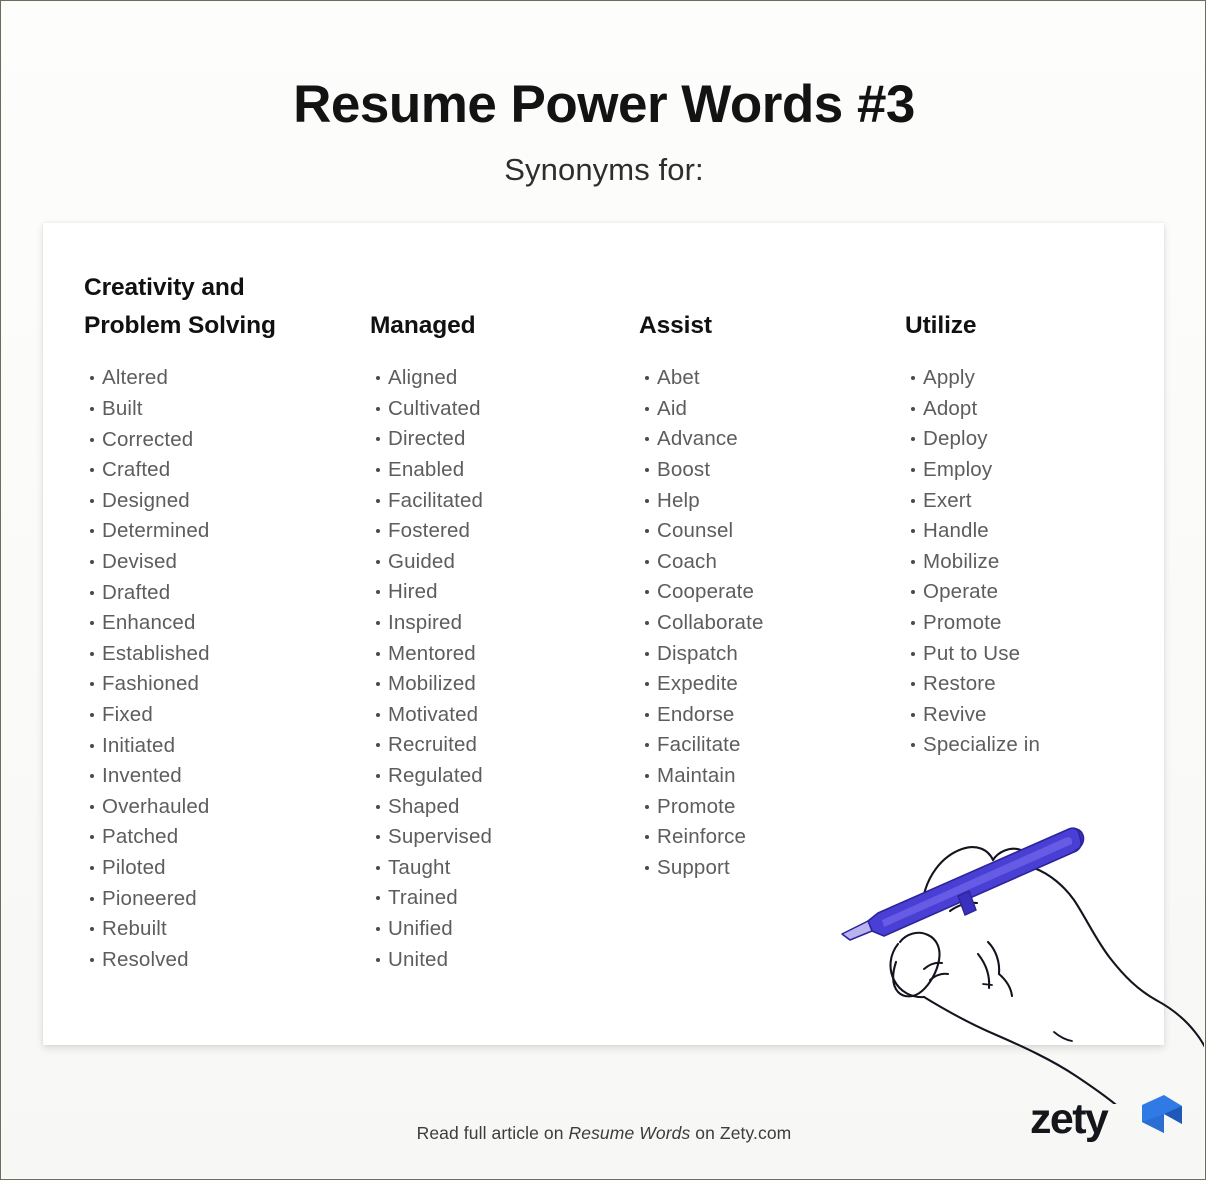  Describe the element at coordinates (222, 776) in the screenshot. I see `list-item: Invented` at that location.